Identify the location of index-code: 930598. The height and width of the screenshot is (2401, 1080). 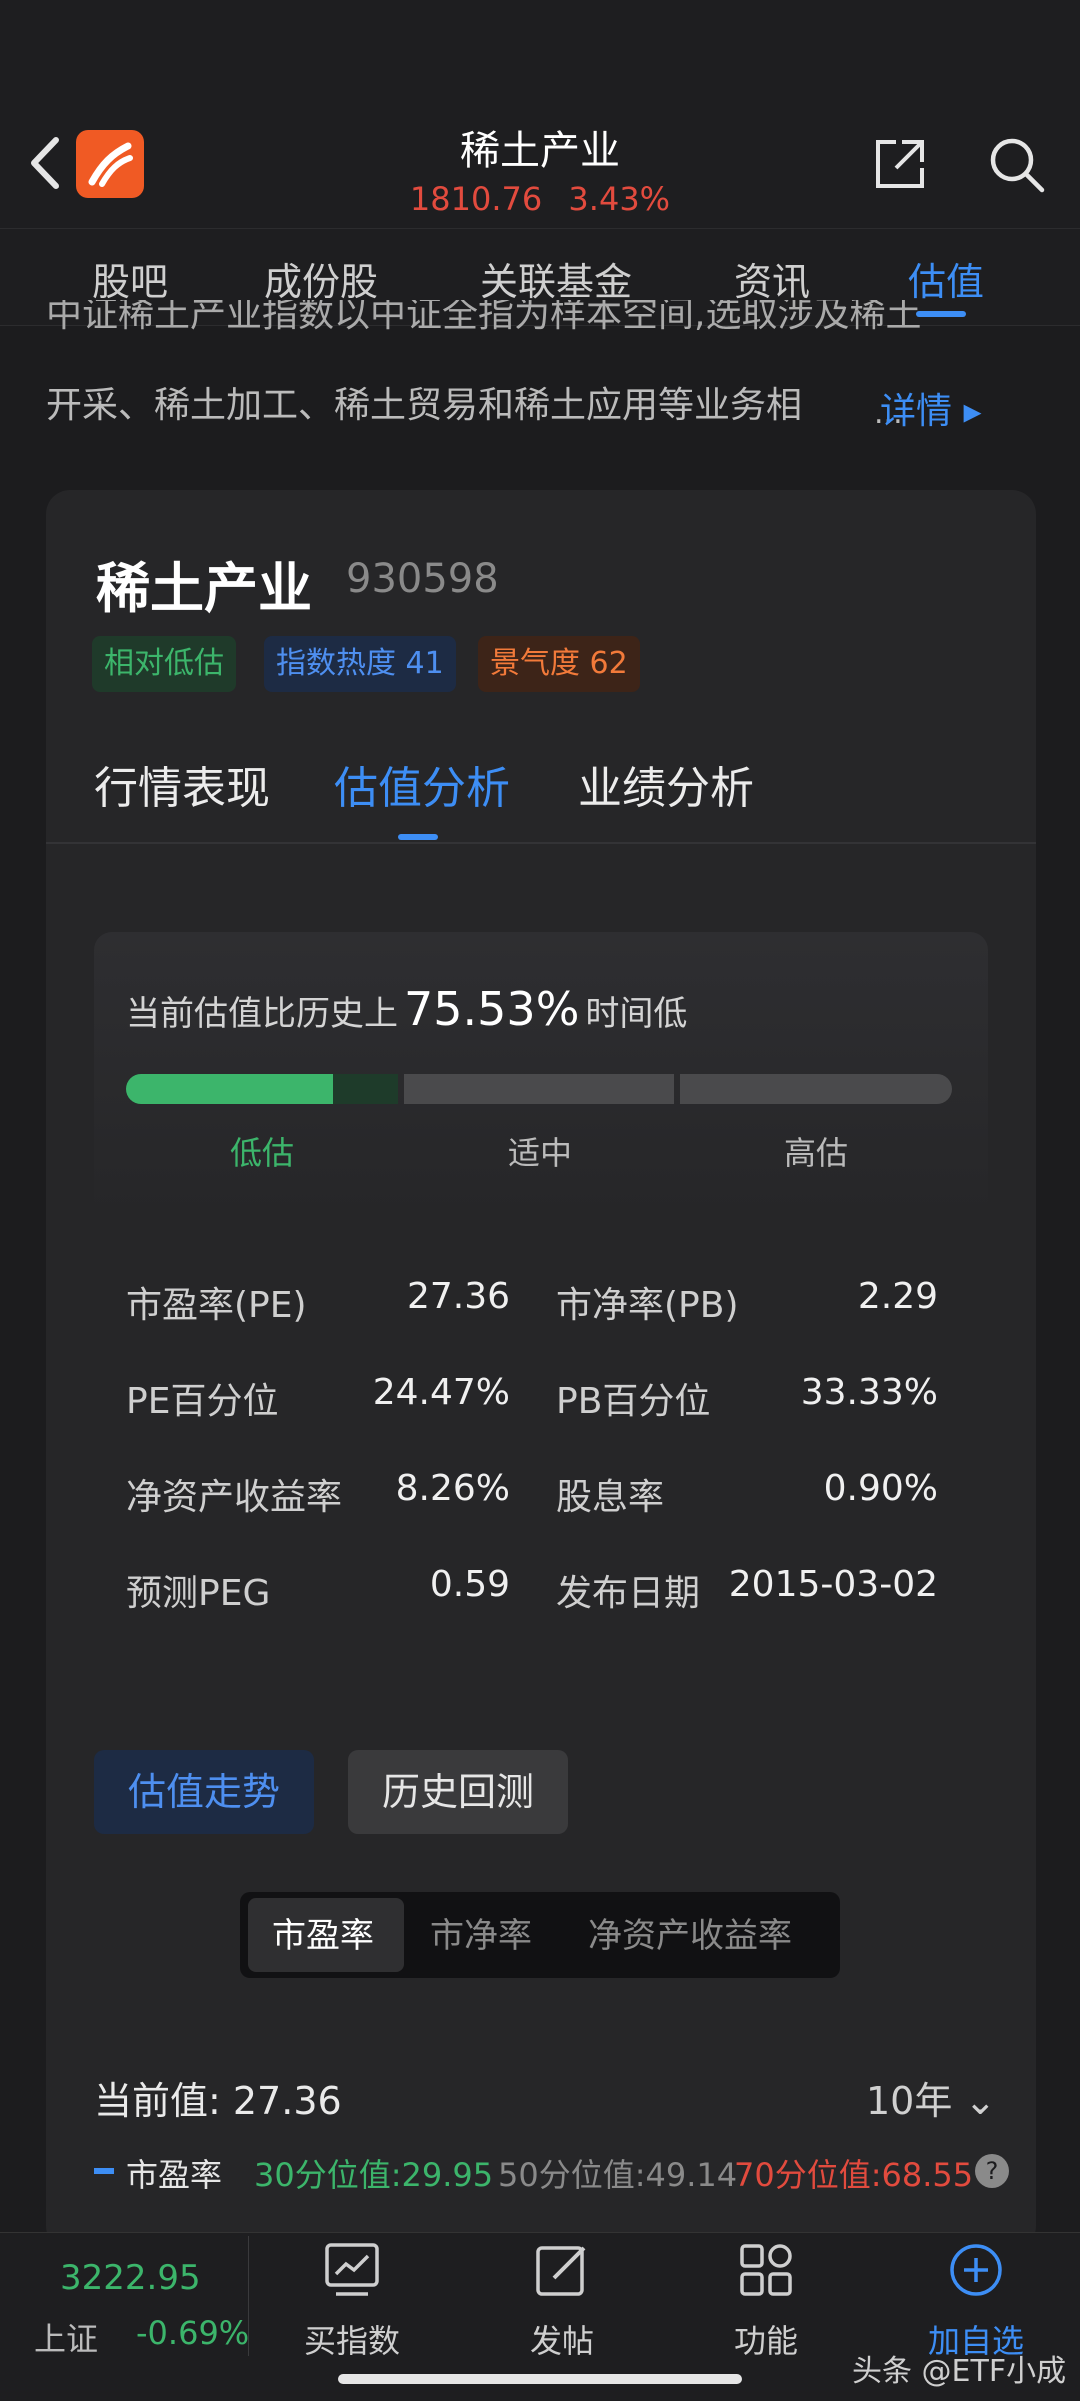
(422, 579).